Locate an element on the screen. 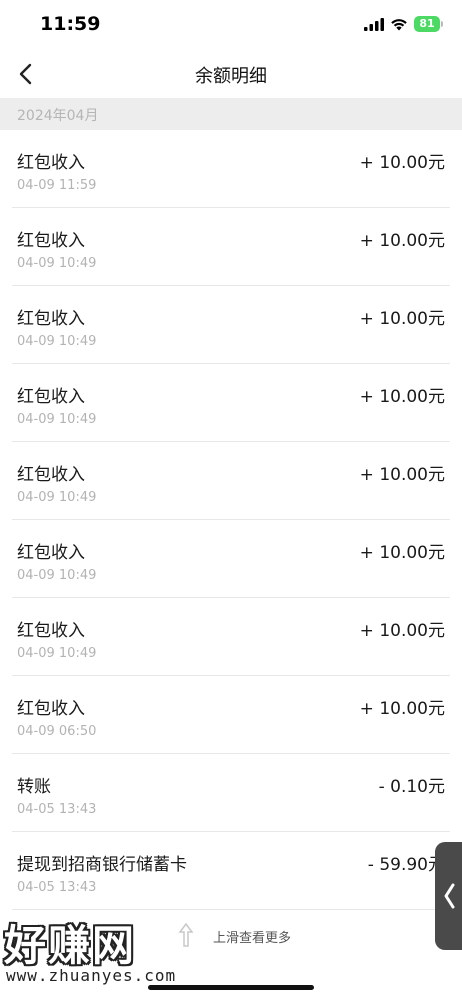 The image size is (462, 1000). page-title: 余额明细 is located at coordinates (231, 76).